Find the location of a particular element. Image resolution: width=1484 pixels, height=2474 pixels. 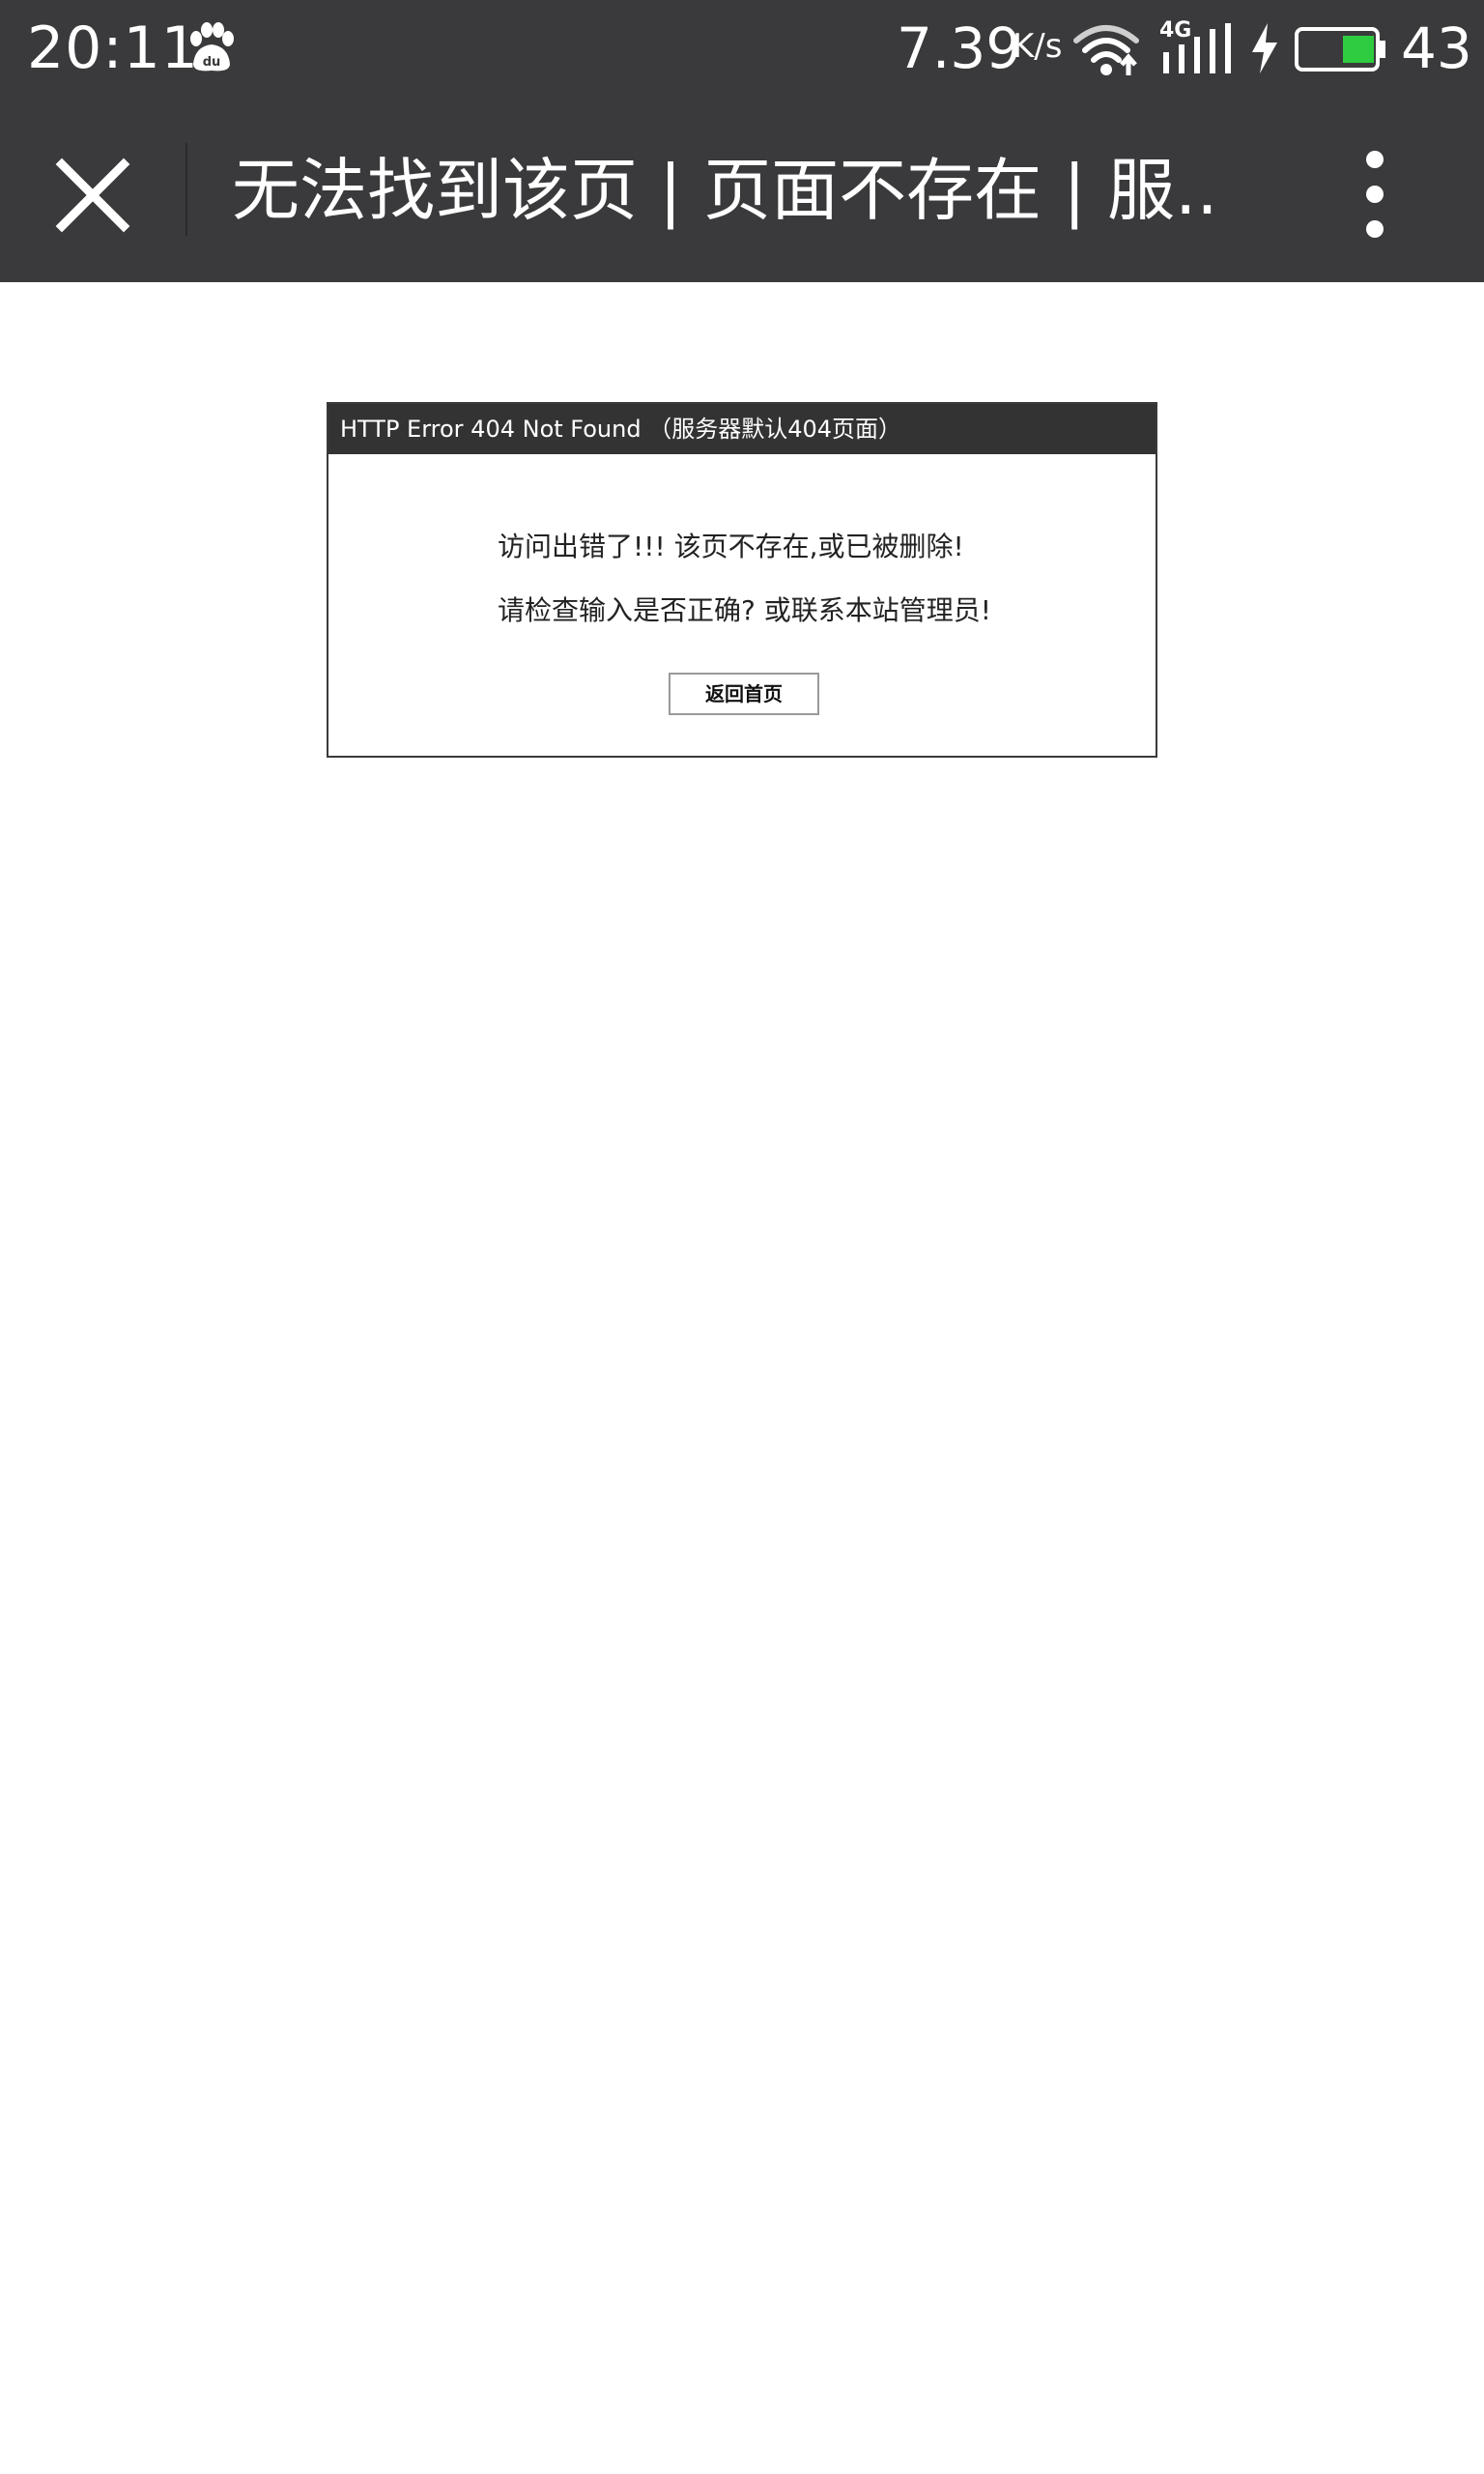

status-time: 20:11 is located at coordinates (113, 48).